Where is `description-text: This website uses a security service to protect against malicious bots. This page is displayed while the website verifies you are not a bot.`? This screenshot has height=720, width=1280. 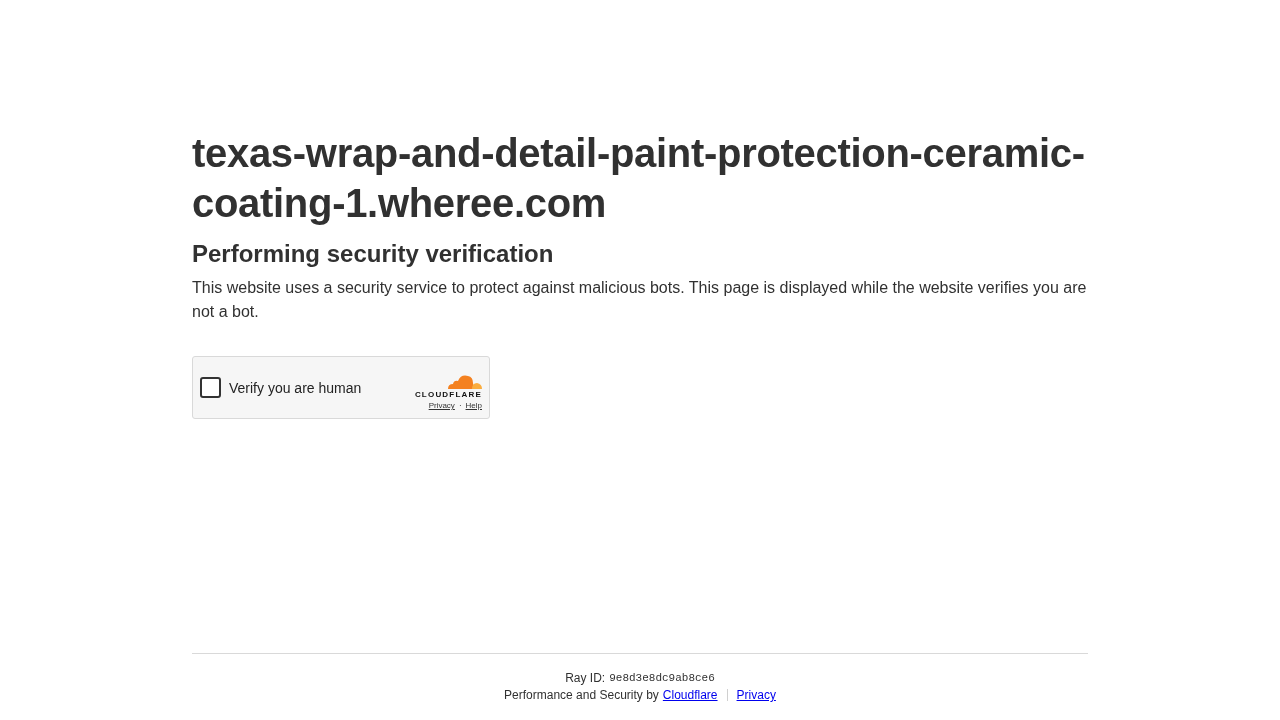 description-text: This website uses a security service to protect against malicious bots. This page is displayed while the website verifies you are not a bot. is located at coordinates (640, 300).